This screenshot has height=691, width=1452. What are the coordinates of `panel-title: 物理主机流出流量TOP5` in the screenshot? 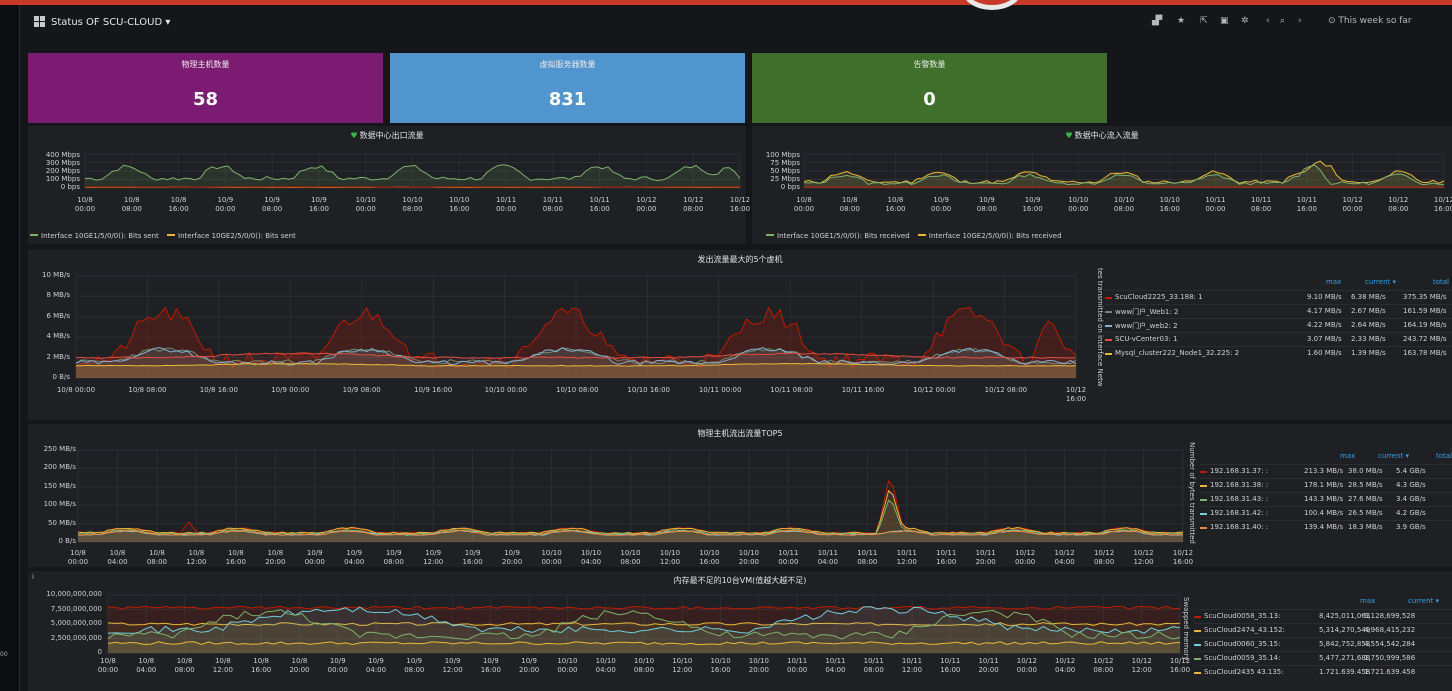 It's located at (740, 433).